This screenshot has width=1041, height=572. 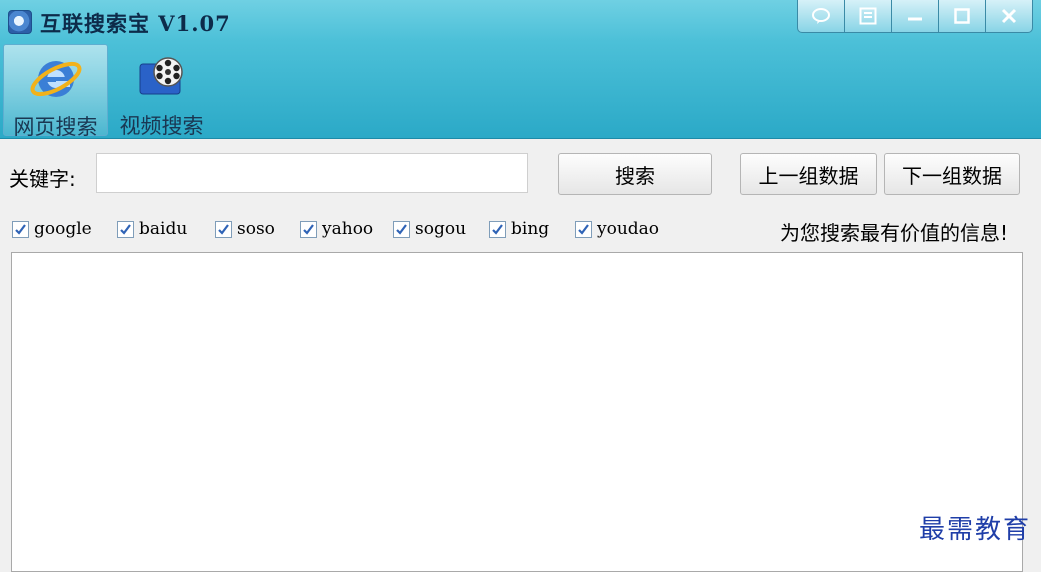 What do you see at coordinates (441, 229) in the screenshot?
I see `engine-label: sogou` at bounding box center [441, 229].